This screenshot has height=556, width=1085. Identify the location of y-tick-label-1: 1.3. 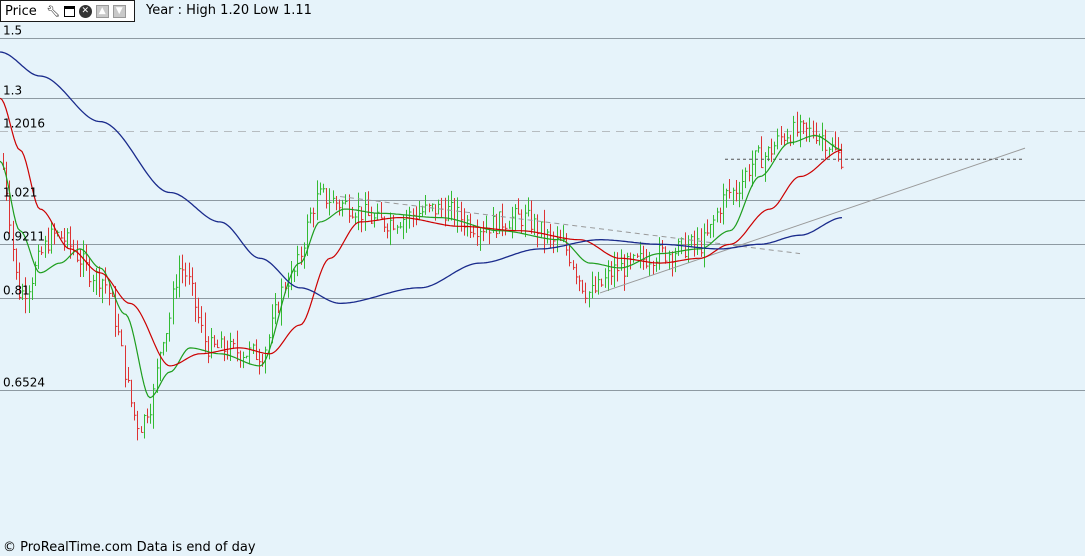
(12, 91).